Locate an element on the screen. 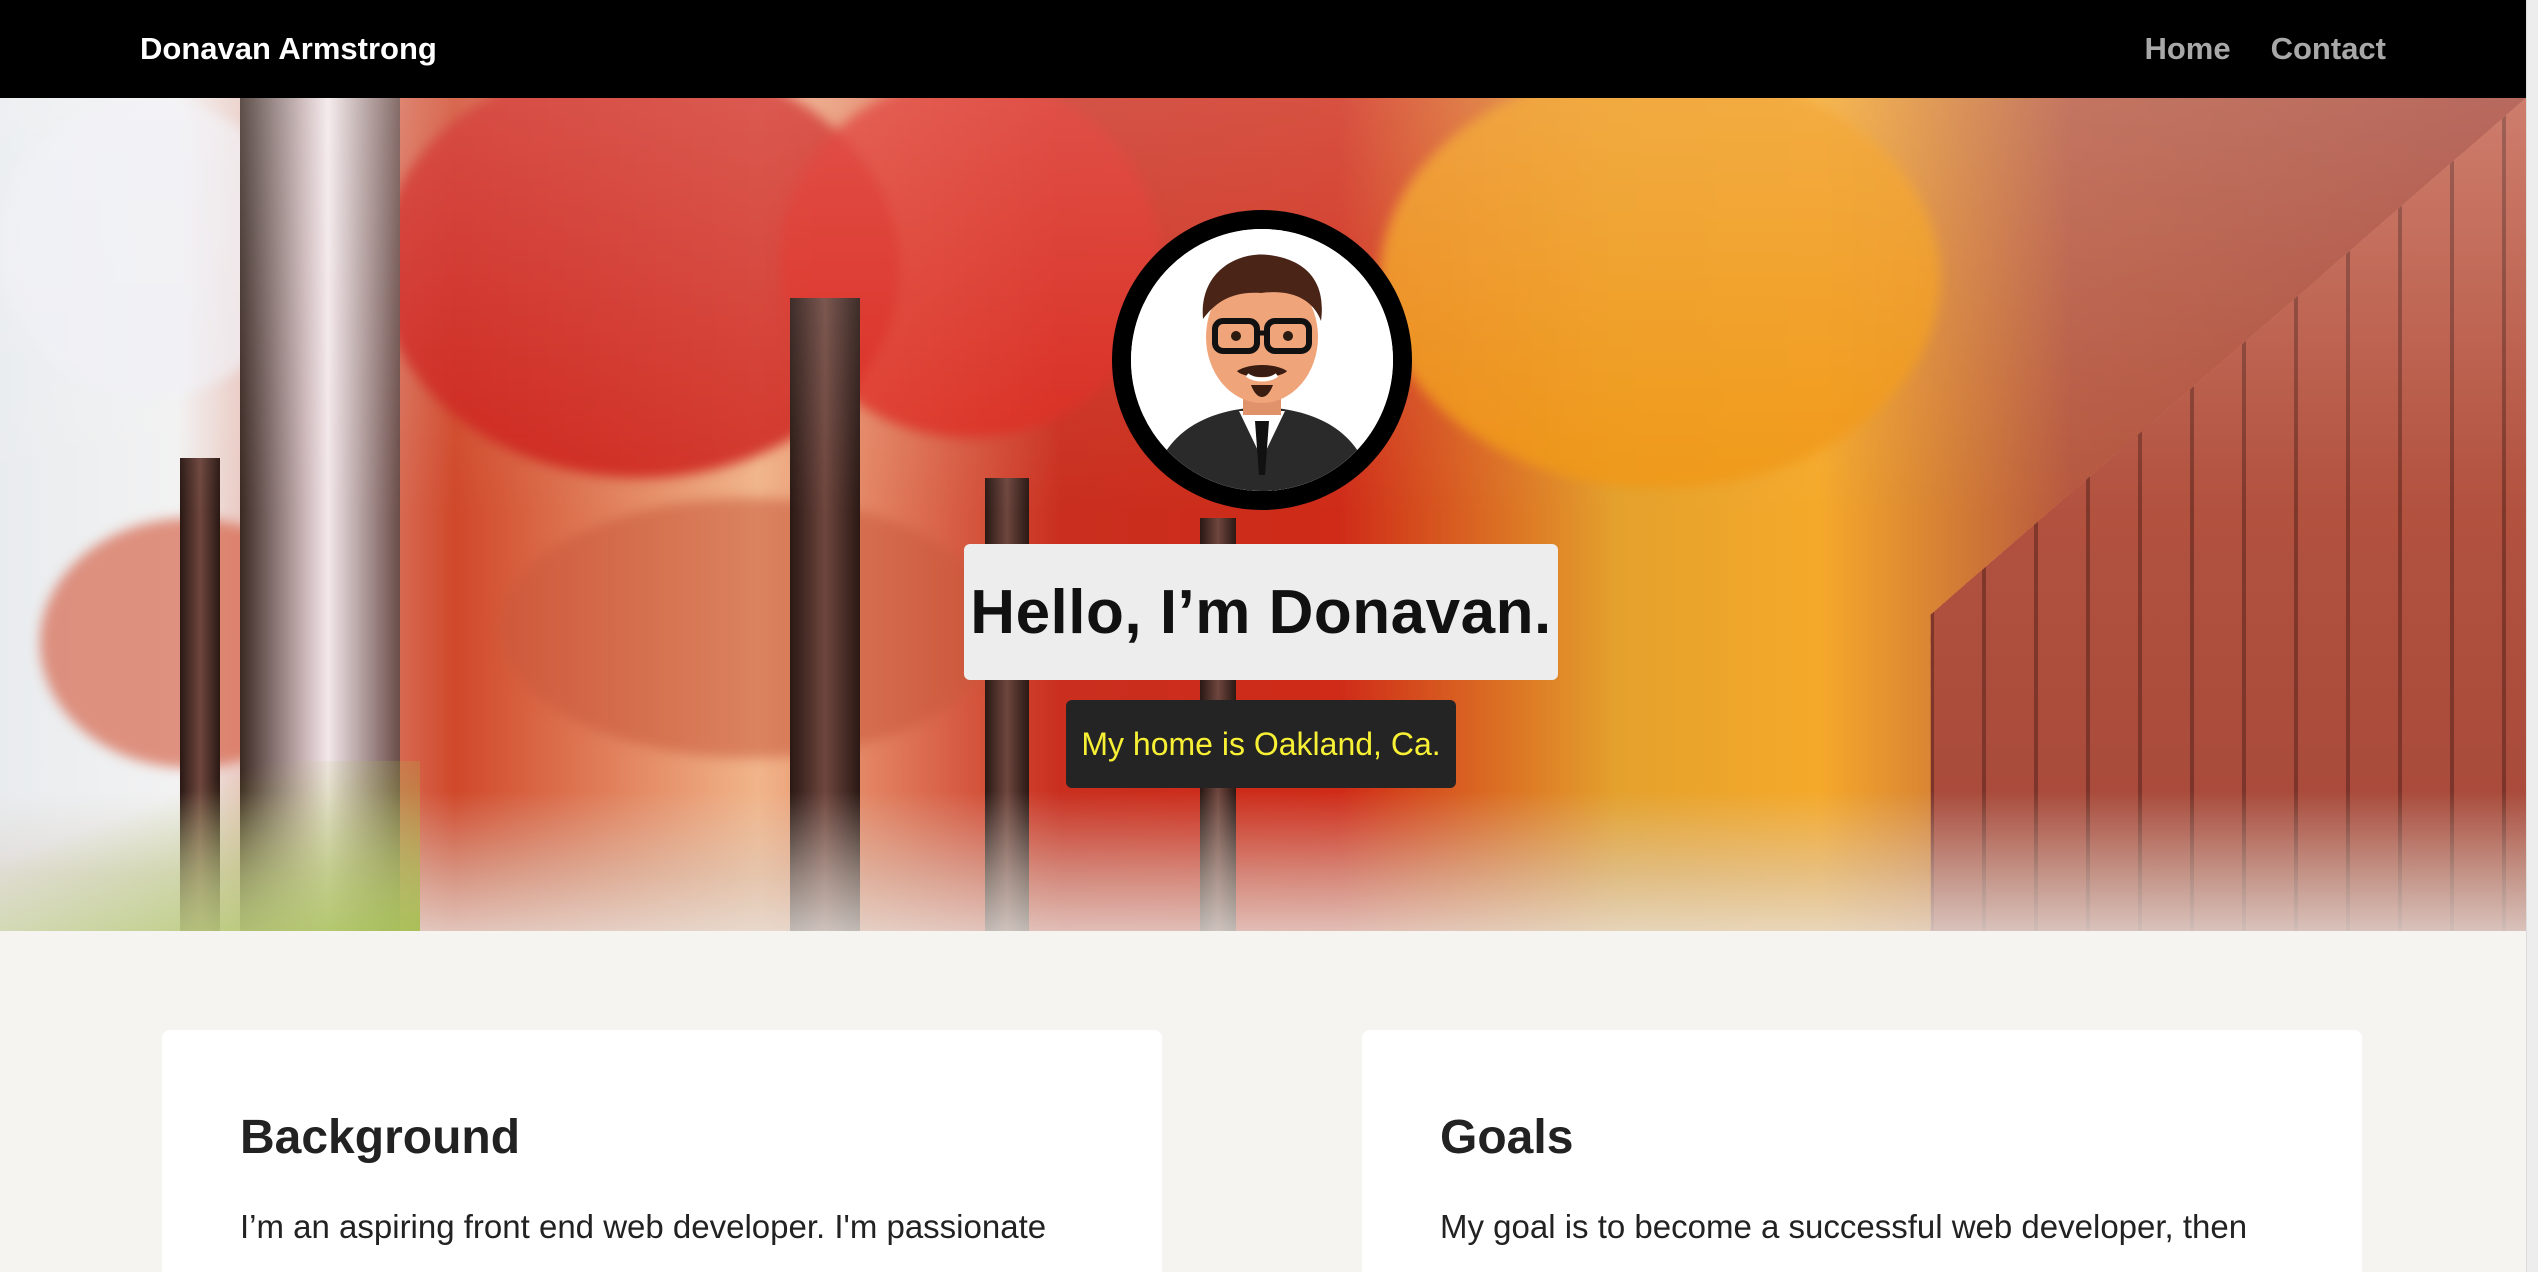  nav-home-link: Home is located at coordinates (2187, 49).